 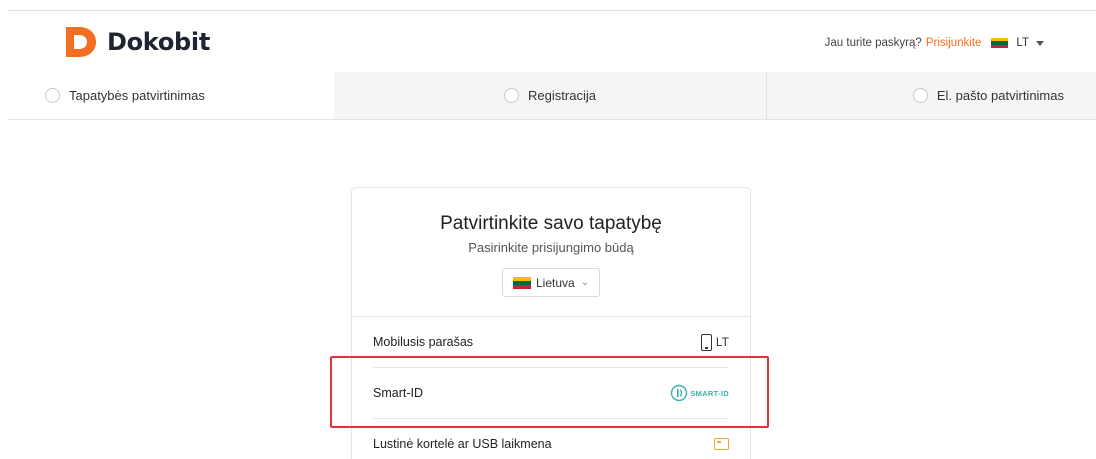 What do you see at coordinates (158, 42) in the screenshot?
I see `brand-name: Dokobit` at bounding box center [158, 42].